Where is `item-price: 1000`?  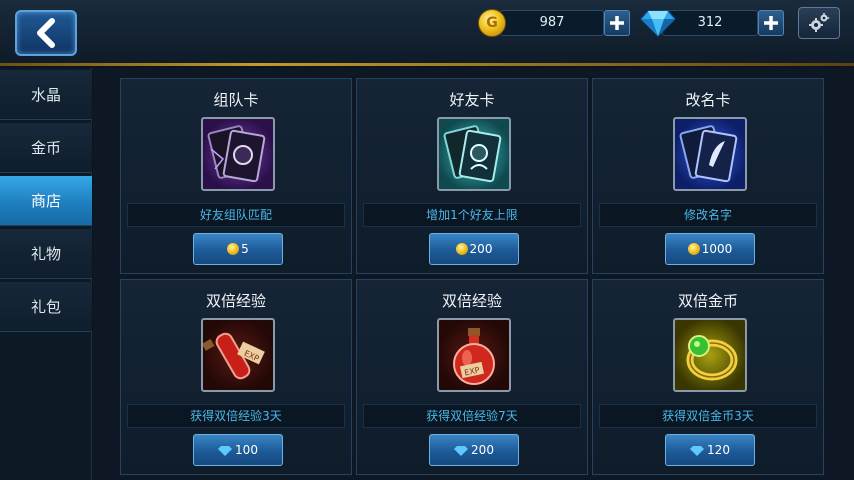
item-price: 1000 is located at coordinates (717, 249).